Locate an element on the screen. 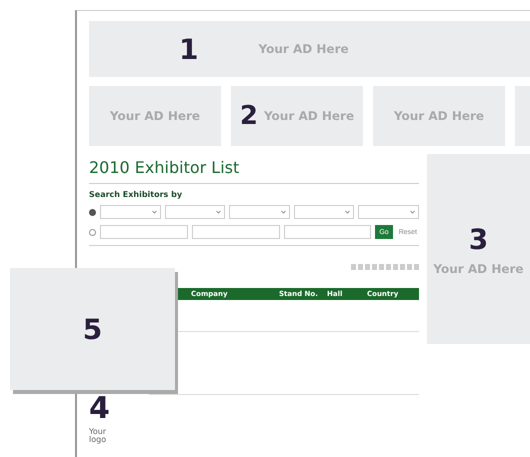 The image size is (530, 457). ad-number: 5 is located at coordinates (92, 329).